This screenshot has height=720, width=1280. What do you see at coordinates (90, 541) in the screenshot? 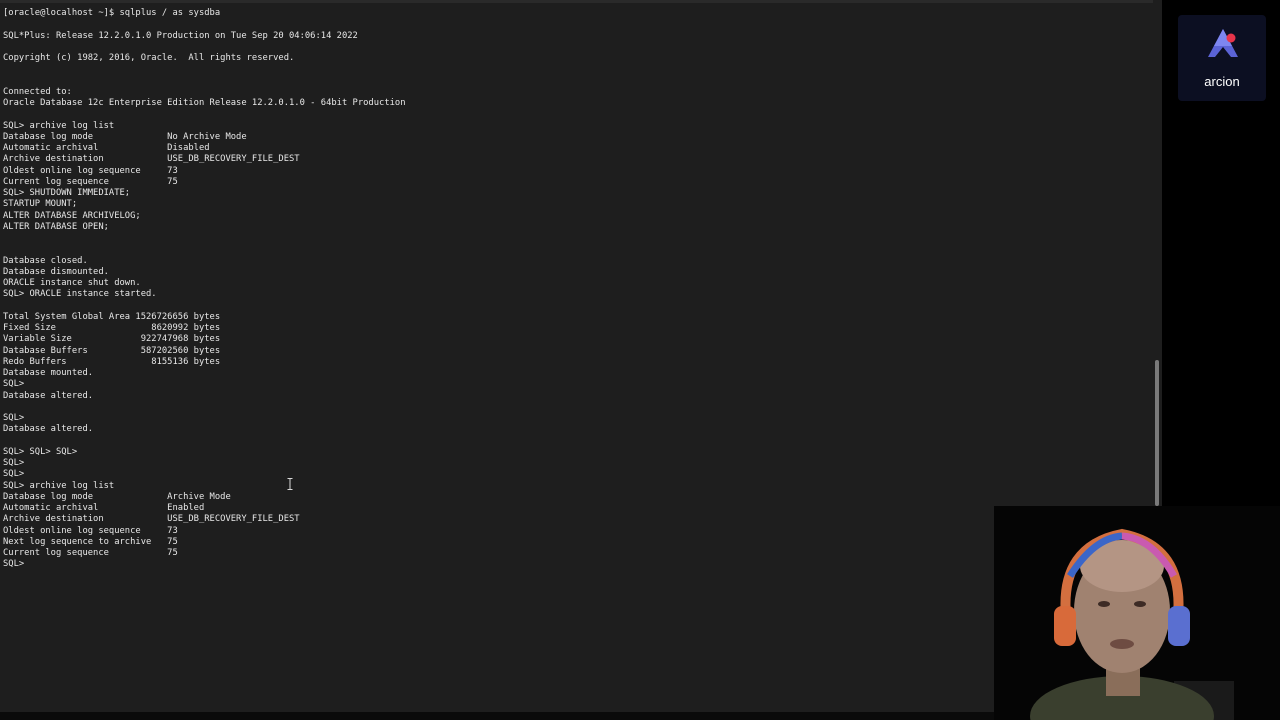
I see `terminal-line: Next log sequence to archive 75` at bounding box center [90, 541].